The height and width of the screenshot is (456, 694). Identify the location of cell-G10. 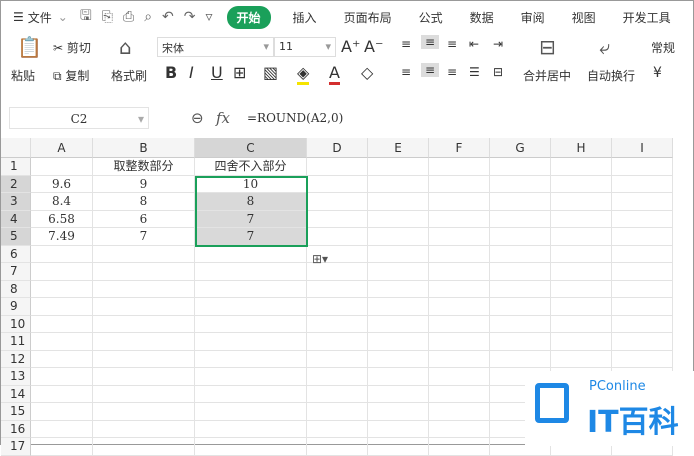
(520, 324).